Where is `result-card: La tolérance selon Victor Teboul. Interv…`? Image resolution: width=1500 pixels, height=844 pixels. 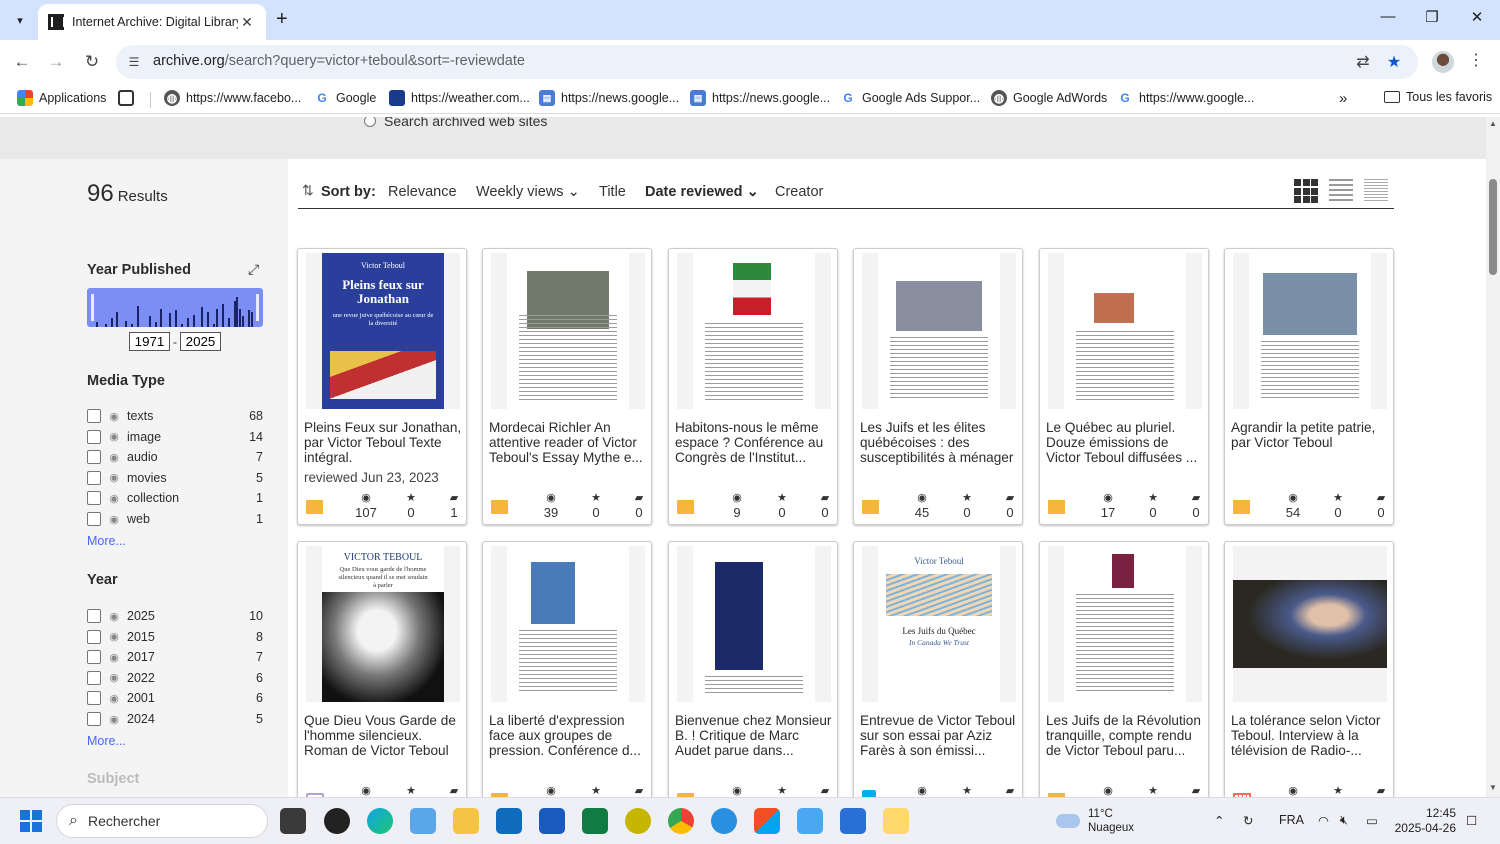 result-card: La tolérance selon Victor Teboul. Interv… is located at coordinates (1309, 669).